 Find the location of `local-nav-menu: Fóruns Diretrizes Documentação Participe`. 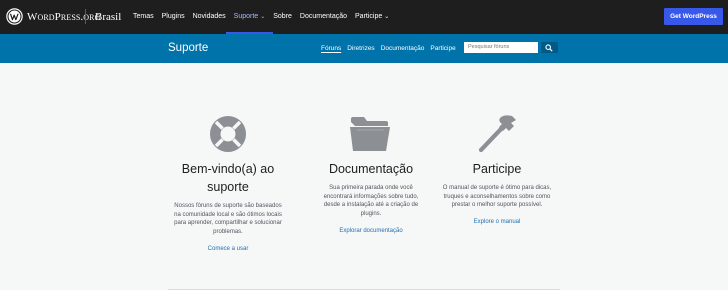

local-nav-menu: Fóruns Diretrizes Documentação Participe is located at coordinates (388, 48).